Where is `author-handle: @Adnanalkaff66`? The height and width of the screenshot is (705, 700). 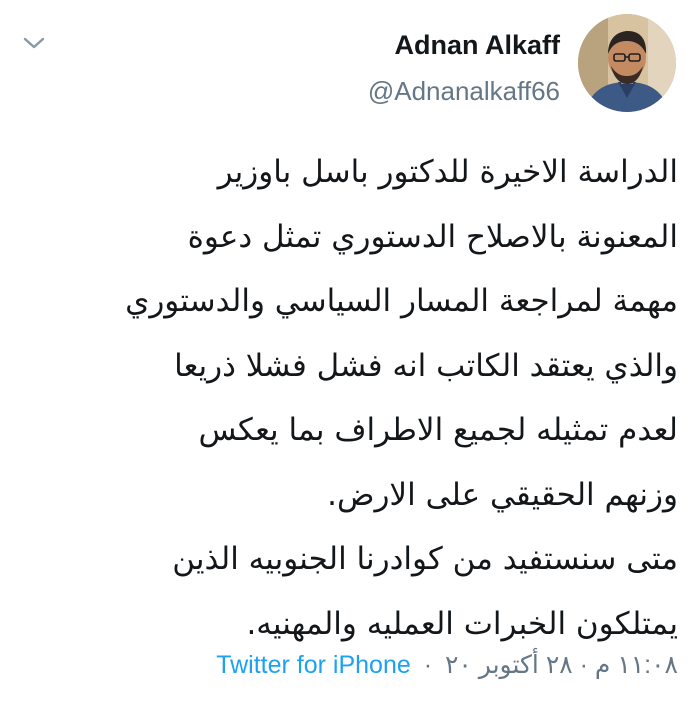 author-handle: @Adnanalkaff66 is located at coordinates (464, 91).